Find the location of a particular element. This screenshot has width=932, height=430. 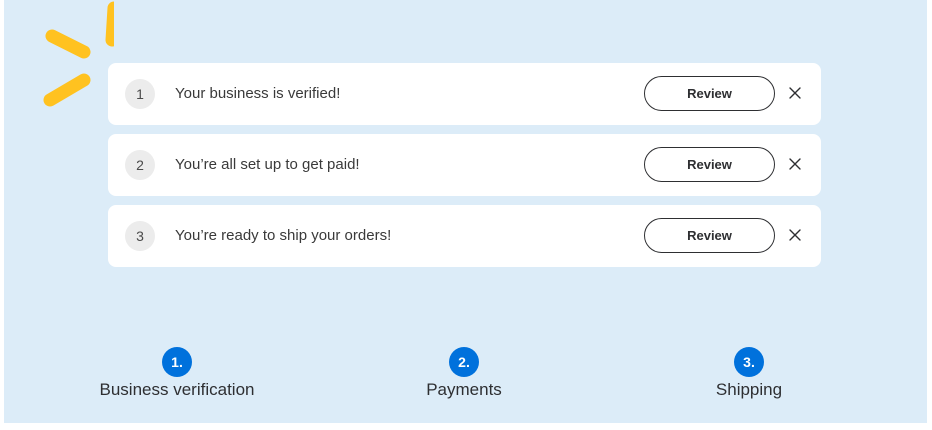

step-business-verification: 1. Business verification is located at coordinates (177, 373).